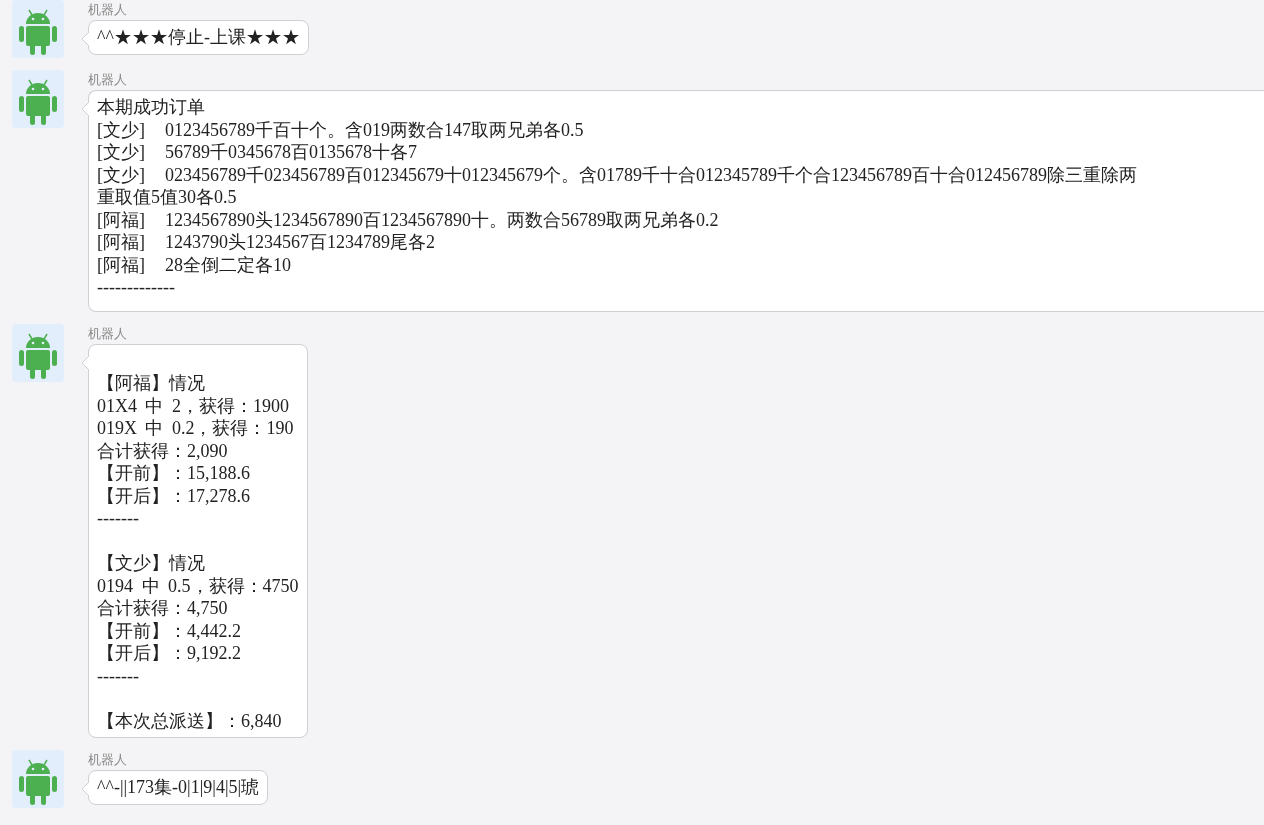  Describe the element at coordinates (194, 264) in the screenshot. I see `message-line: [阿福] 28全倒二定各10` at that location.